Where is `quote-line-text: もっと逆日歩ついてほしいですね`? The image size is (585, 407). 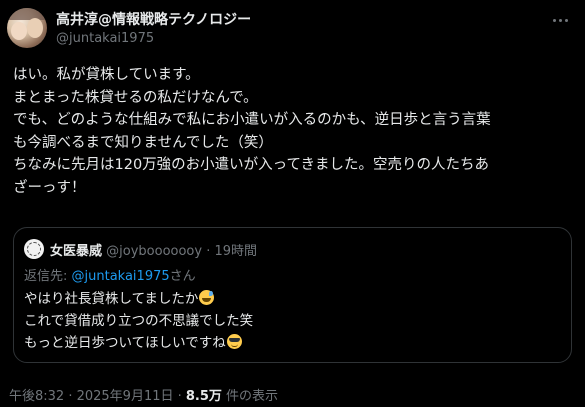 quote-line-text: もっと逆日歩ついてほしいですね is located at coordinates (125, 343).